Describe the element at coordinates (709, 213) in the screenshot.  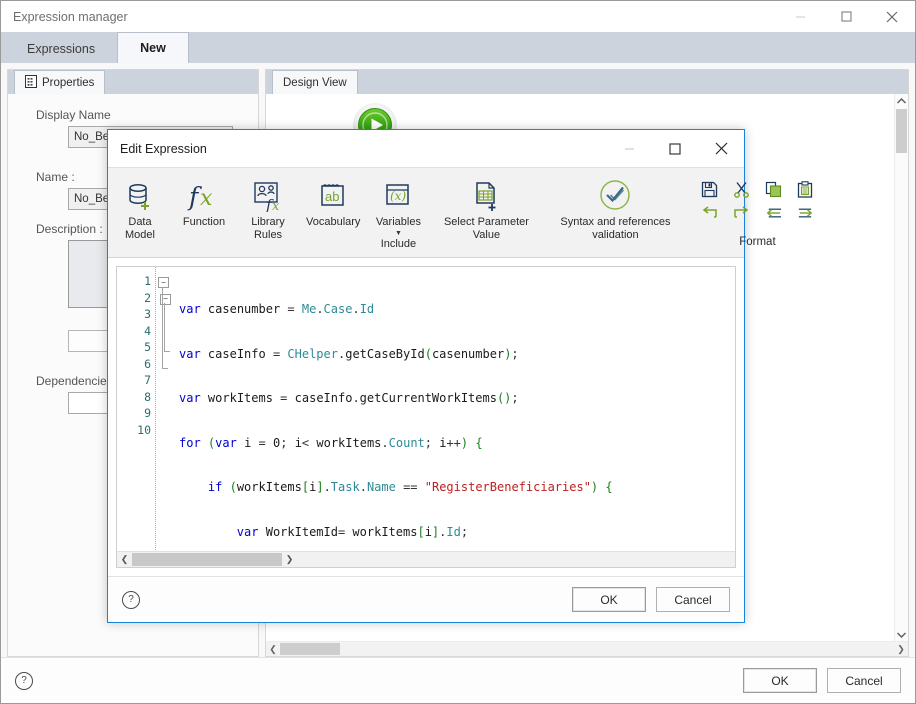
I see `undo-icon` at that location.